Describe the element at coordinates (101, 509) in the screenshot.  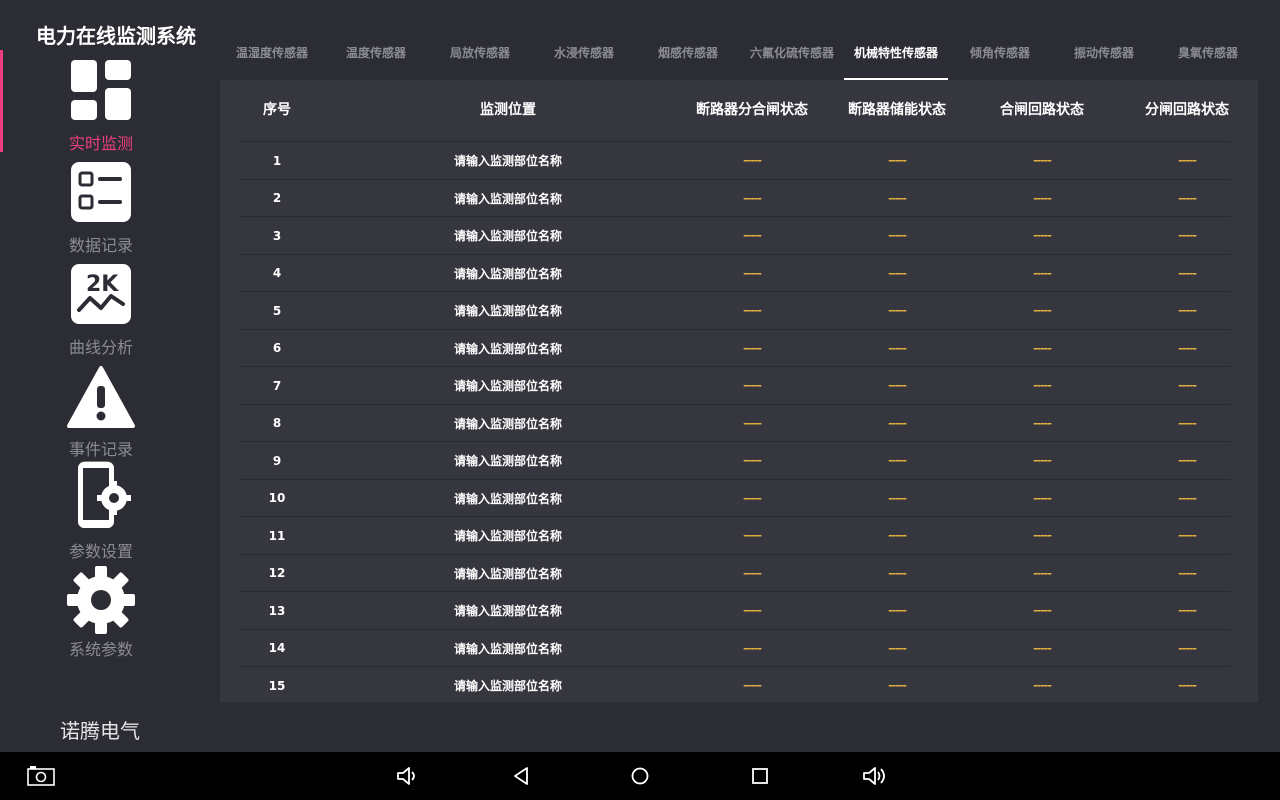
I see `sidebar-item-params: 参数设置` at that location.